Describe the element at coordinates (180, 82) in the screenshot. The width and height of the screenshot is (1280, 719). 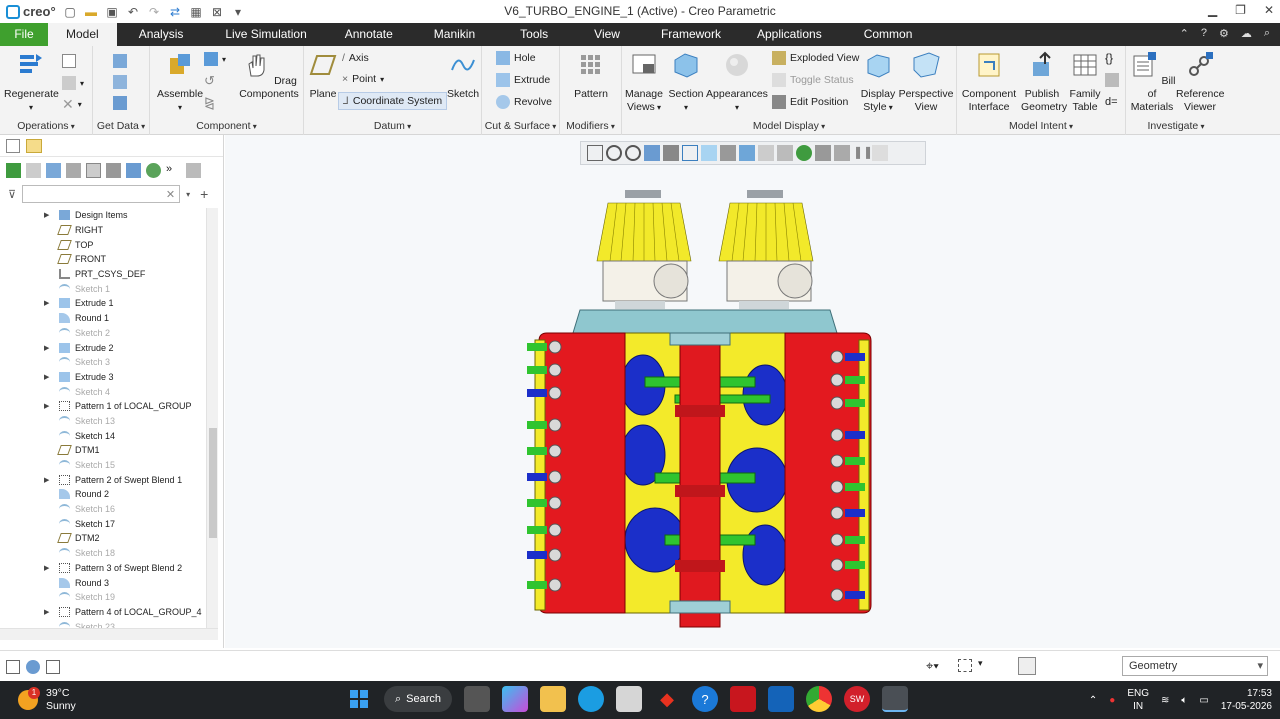
I see `assemble-button: Assemble ▾` at that location.